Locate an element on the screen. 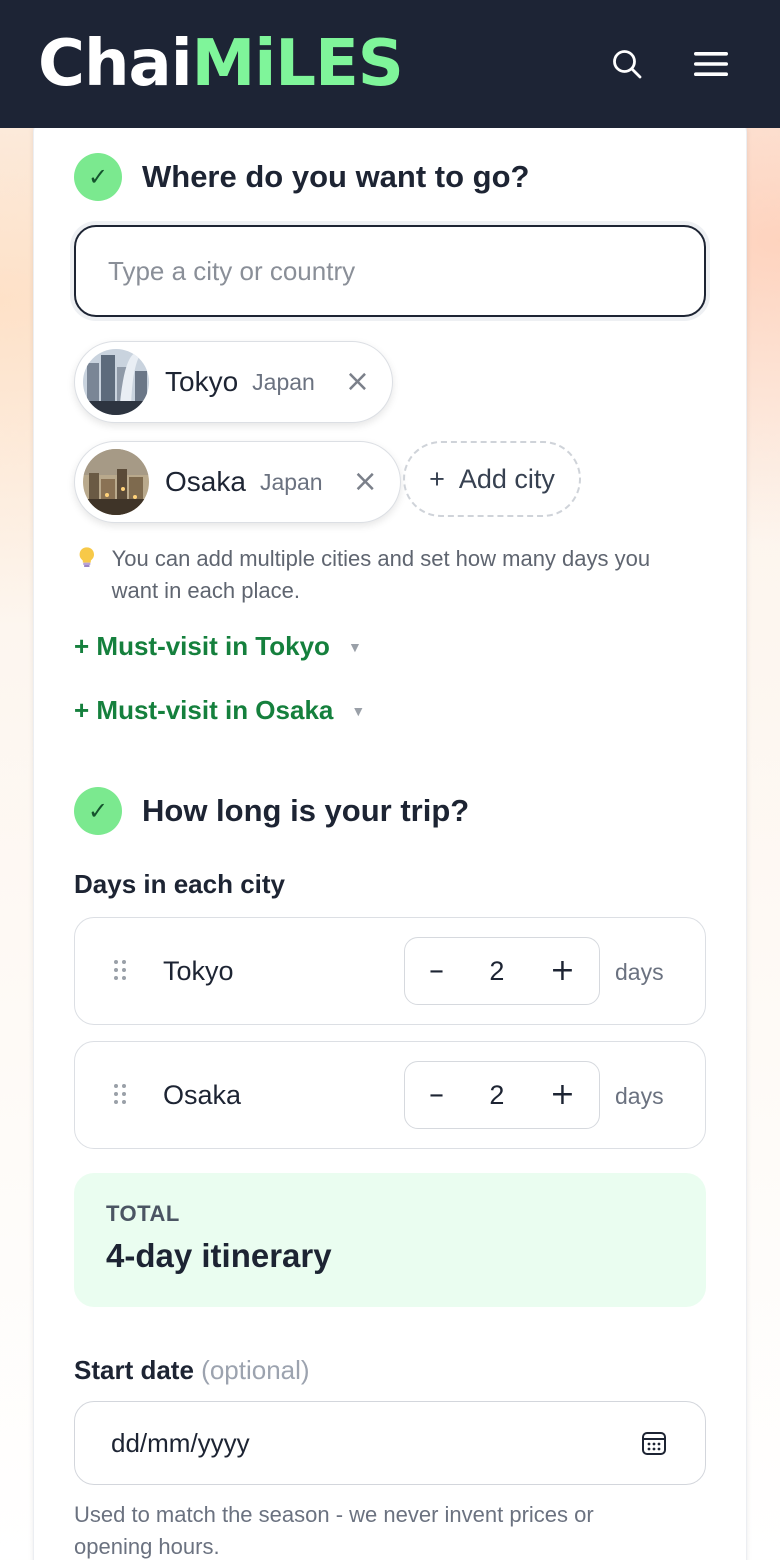 The image size is (780, 1560). optional-label: (optional) is located at coordinates (255, 1370).